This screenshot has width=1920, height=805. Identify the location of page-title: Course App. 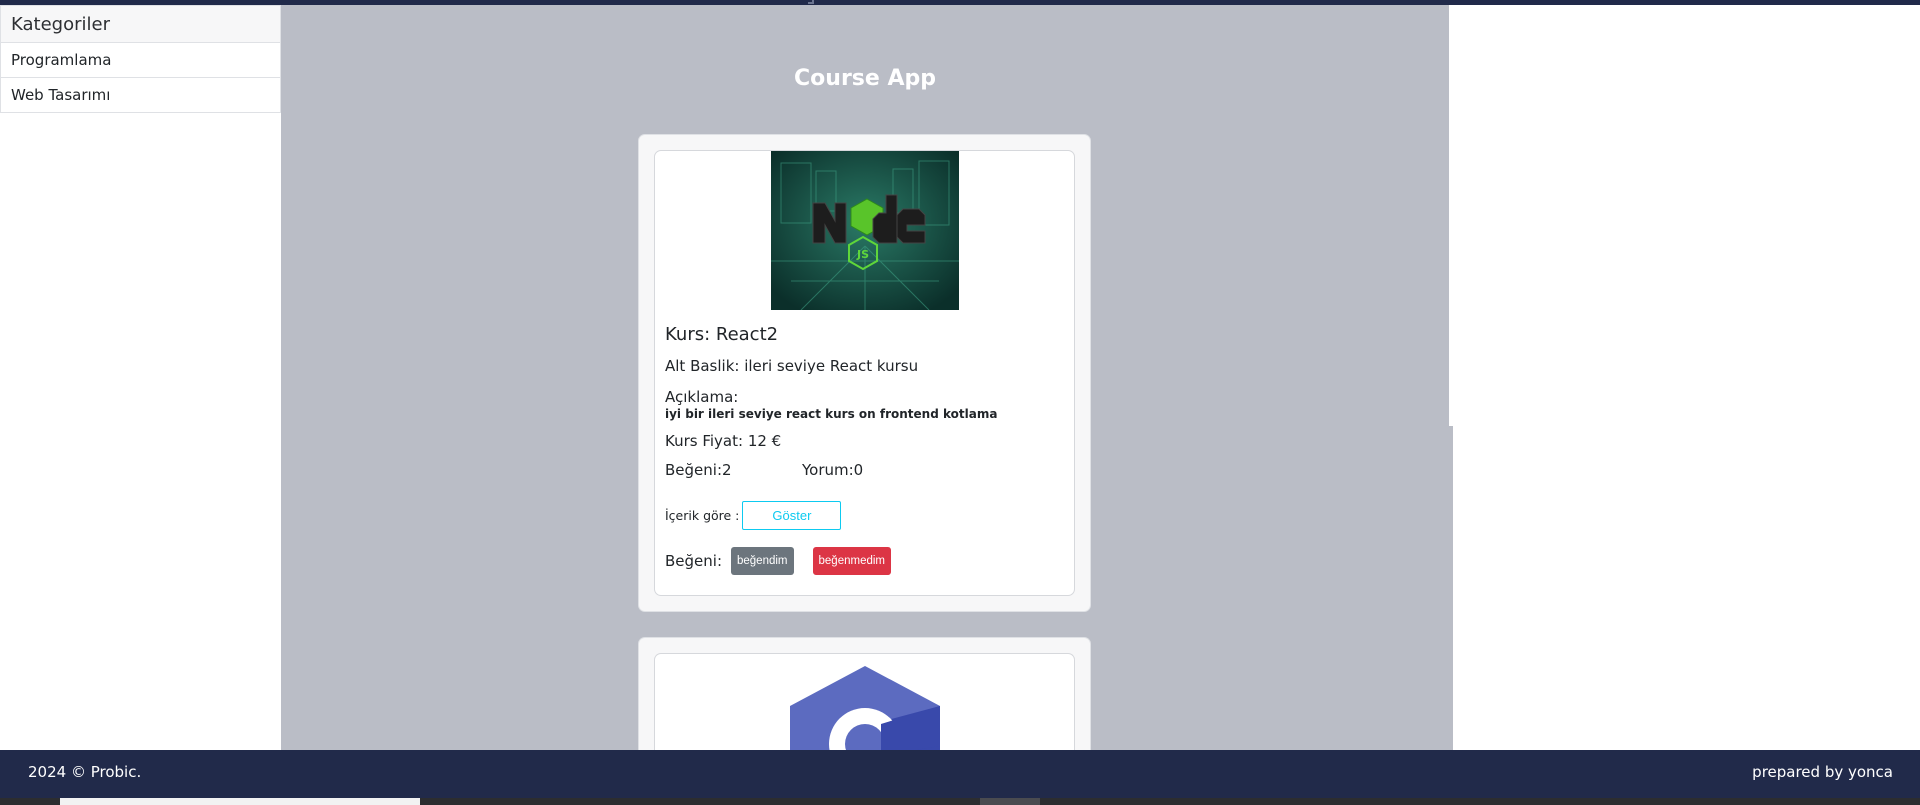
(865, 78).